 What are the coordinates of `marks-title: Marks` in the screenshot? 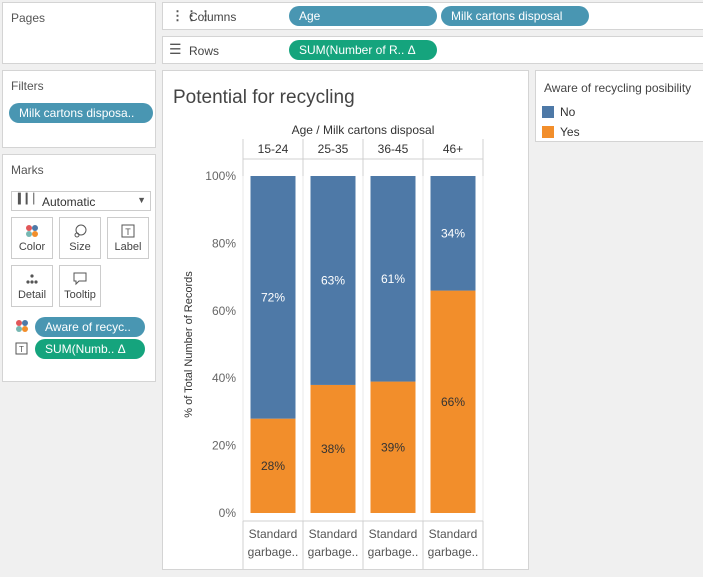 It's located at (27, 170).